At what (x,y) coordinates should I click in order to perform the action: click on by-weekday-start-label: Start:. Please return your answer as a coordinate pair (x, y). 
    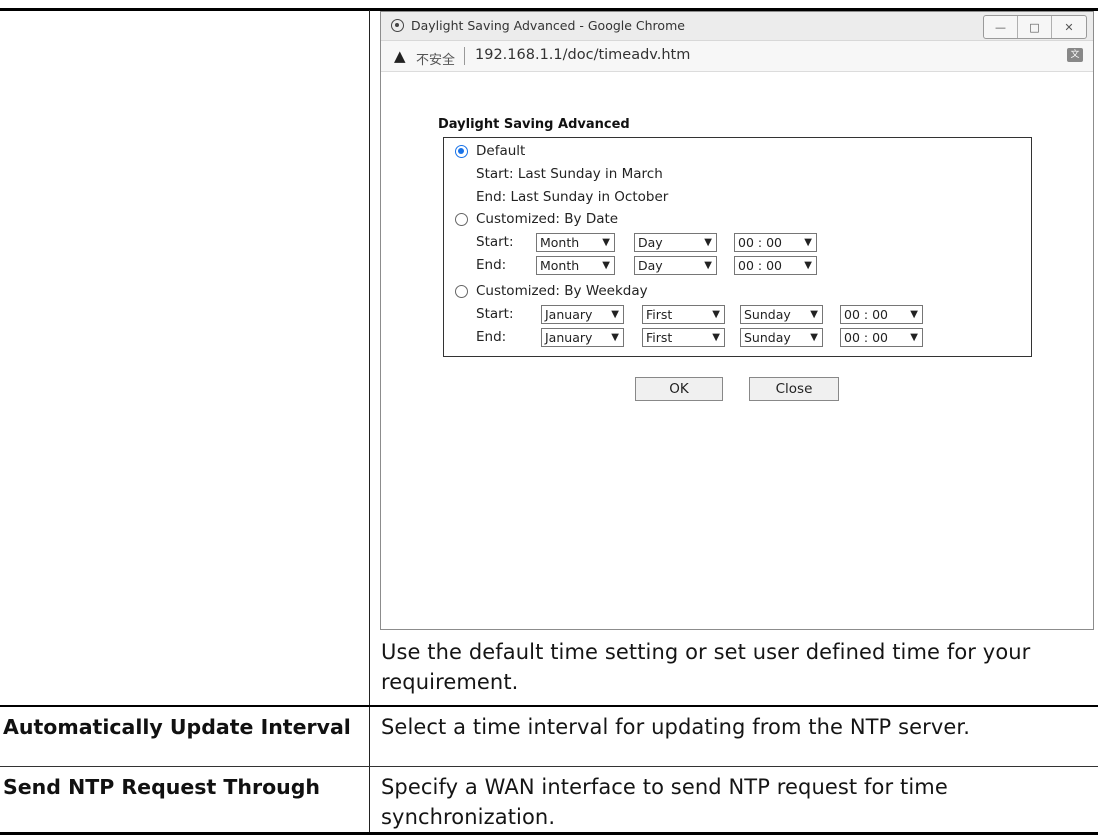
    Looking at the image, I should click on (495, 314).